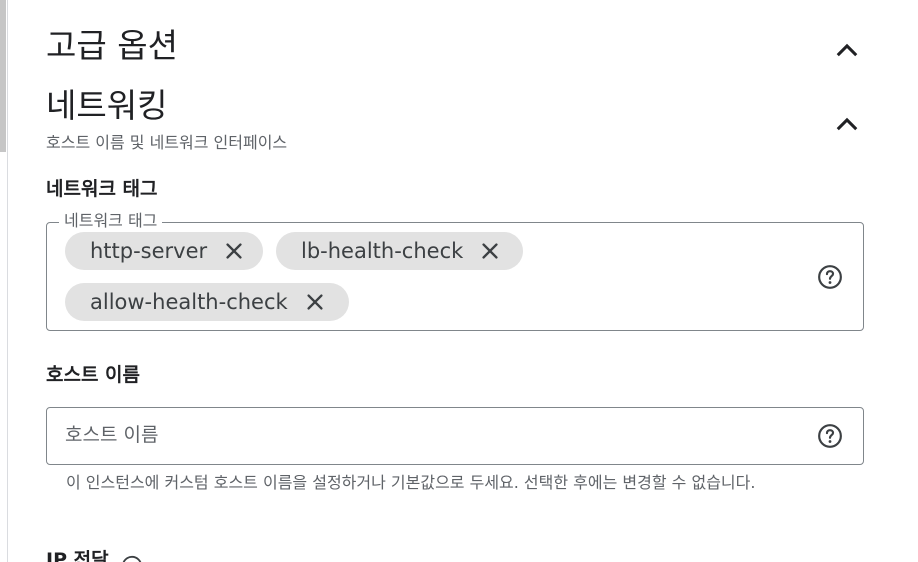  What do you see at coordinates (112, 45) in the screenshot?
I see `advanced-options-title: 고급 옵션` at bounding box center [112, 45].